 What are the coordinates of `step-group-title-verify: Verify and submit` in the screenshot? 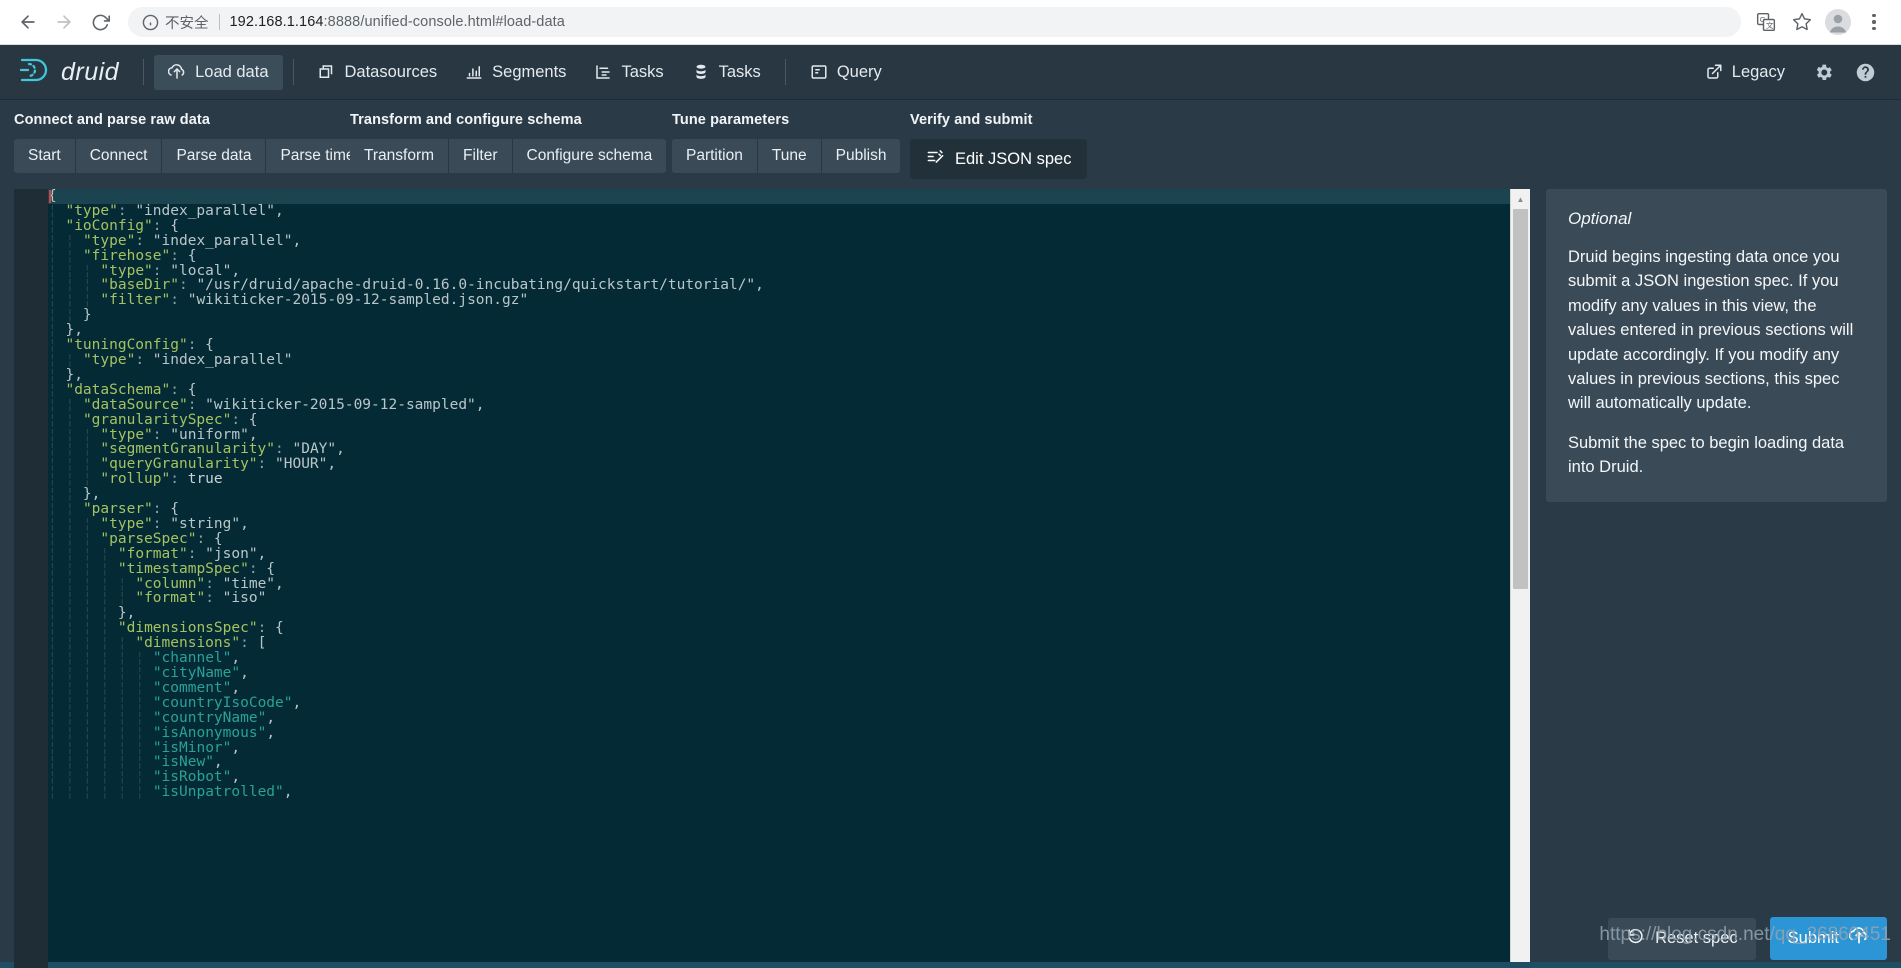 It's located at (971, 120).